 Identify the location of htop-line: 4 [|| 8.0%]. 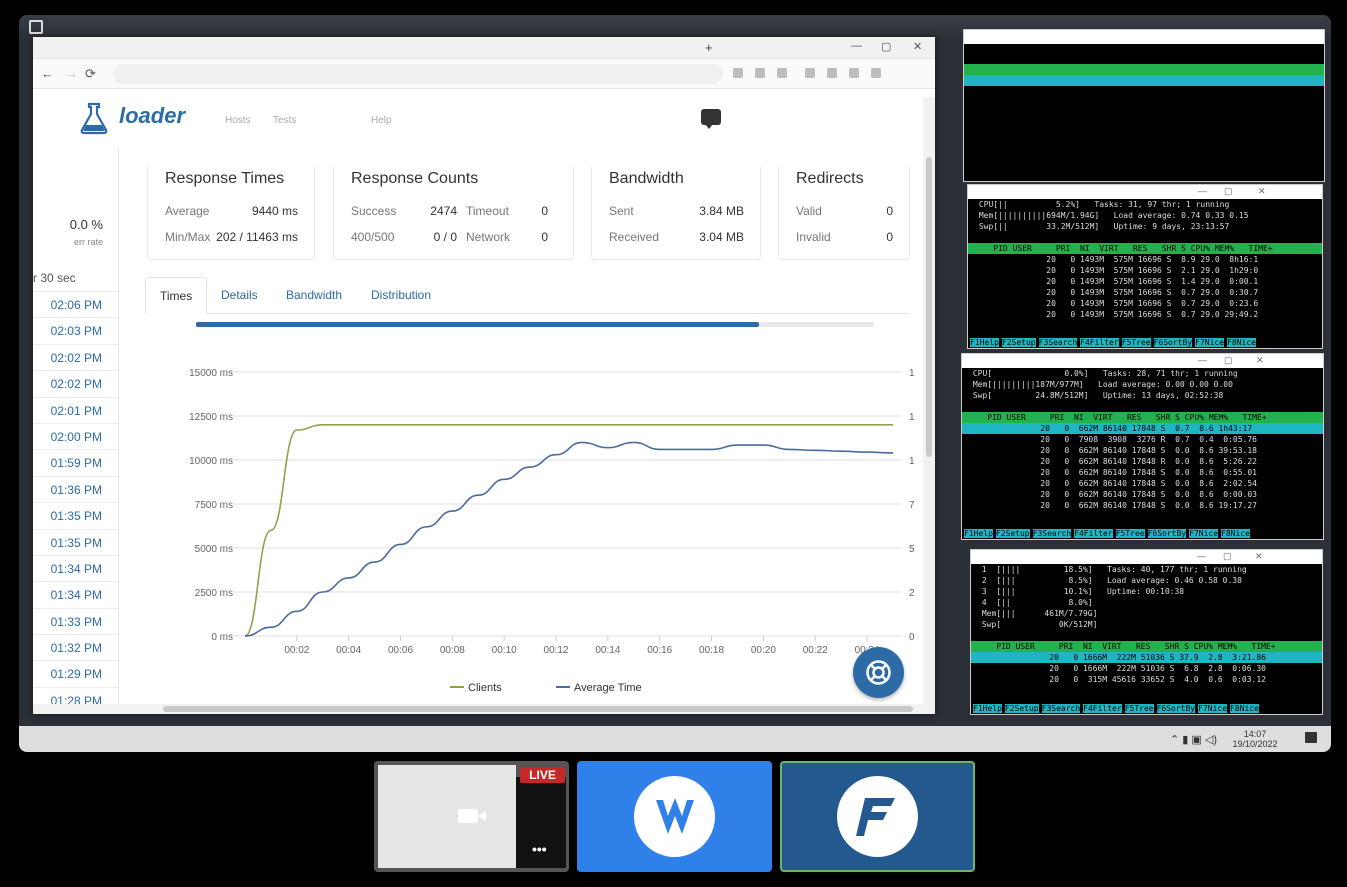
(1035, 602).